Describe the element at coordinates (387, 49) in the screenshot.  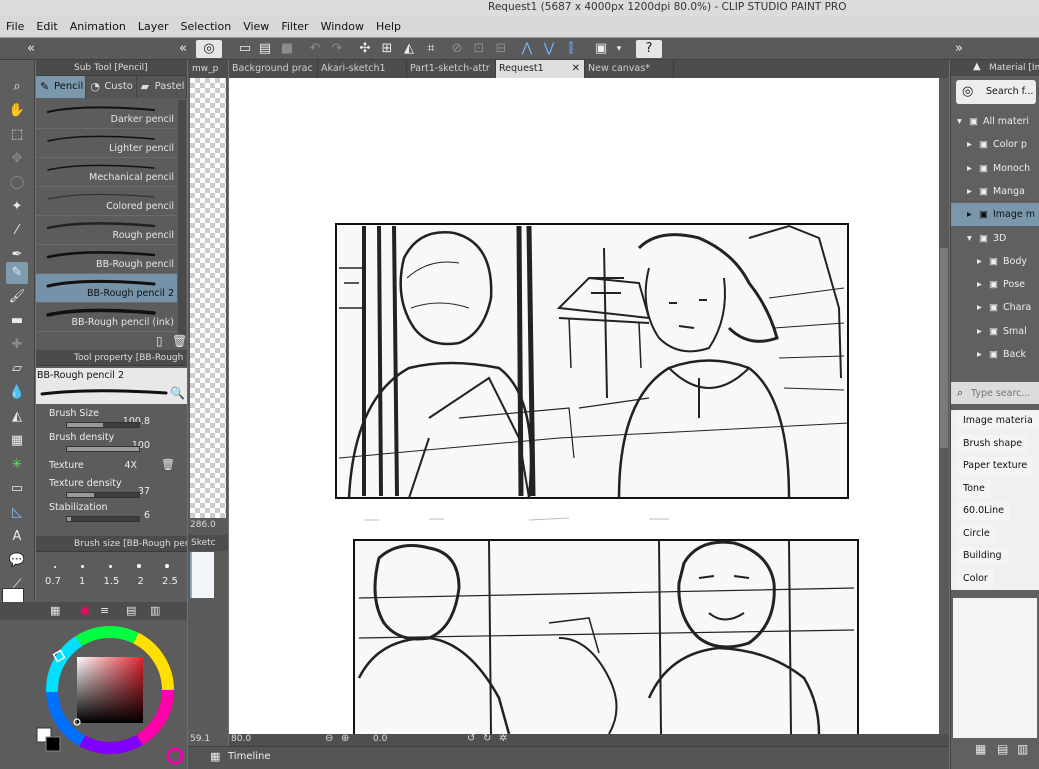
I see `select-all-icon: ⊞` at that location.